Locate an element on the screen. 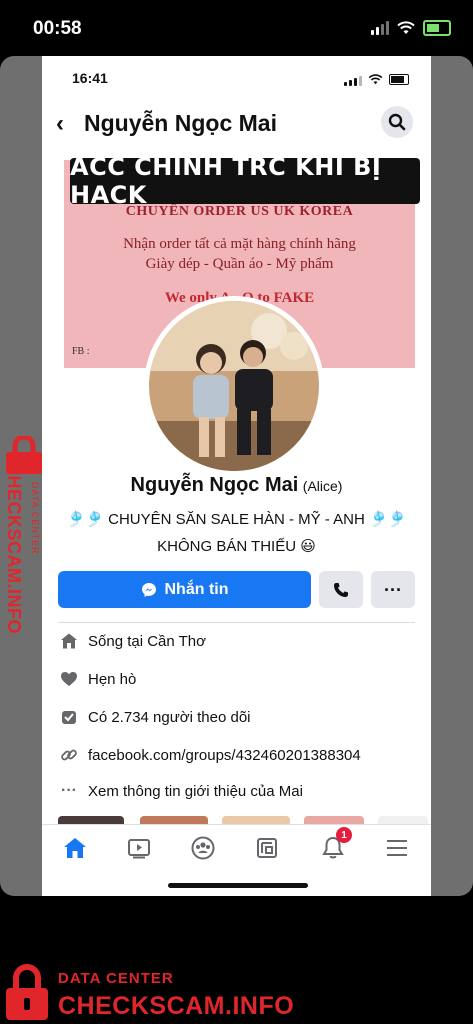 The width and height of the screenshot is (473, 1024). info-row-dating: Hẹn hò is located at coordinates (238, 679).